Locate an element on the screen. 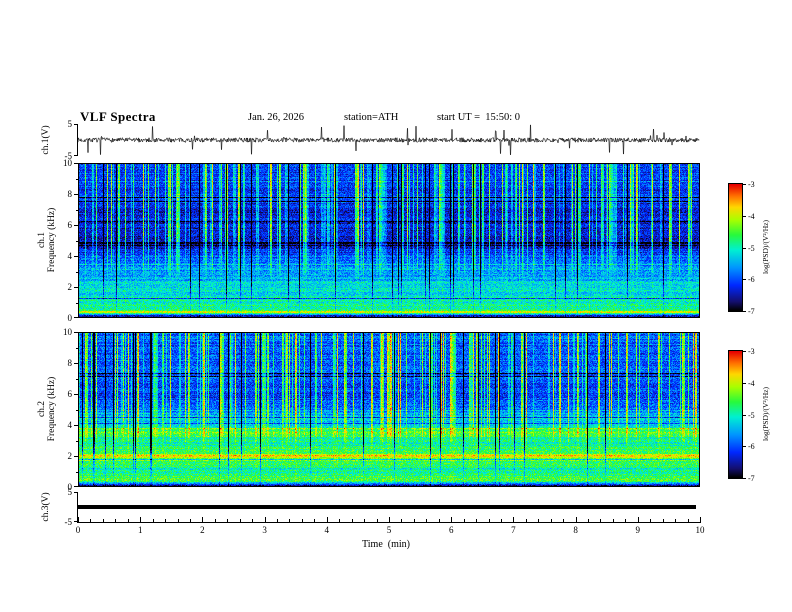 This screenshot has height=612, width=792. spec-y-tick-label: 6 is located at coordinates (70, 225).